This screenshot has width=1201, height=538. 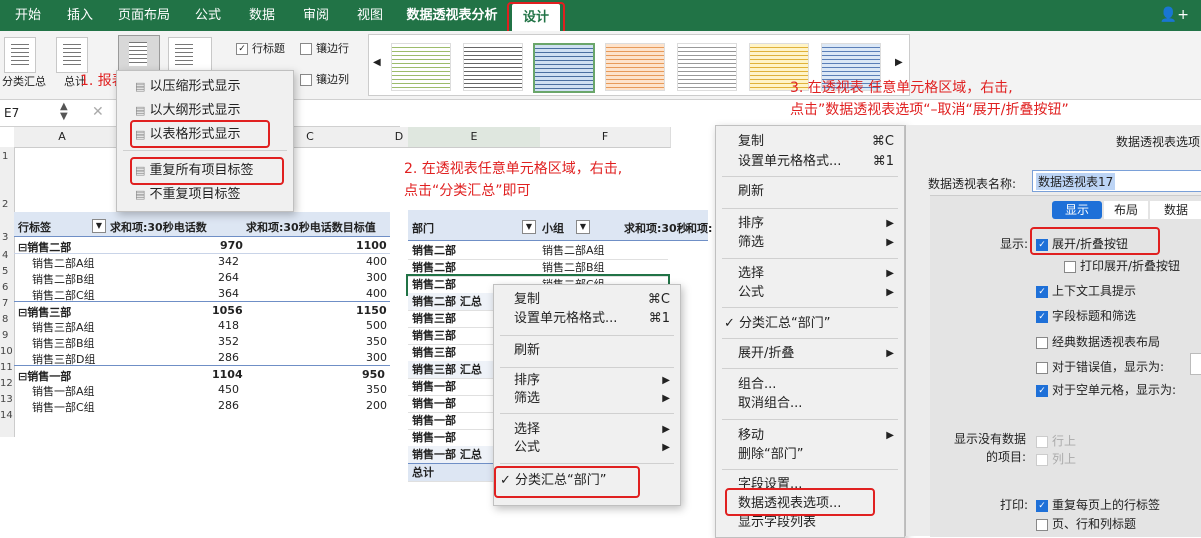 I want to click on table-row: 销售二部 销售二部B组, so click(x=538, y=268).